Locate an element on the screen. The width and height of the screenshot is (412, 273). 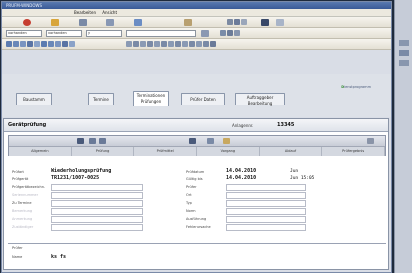
last-icon is located at coordinates (150, 44).